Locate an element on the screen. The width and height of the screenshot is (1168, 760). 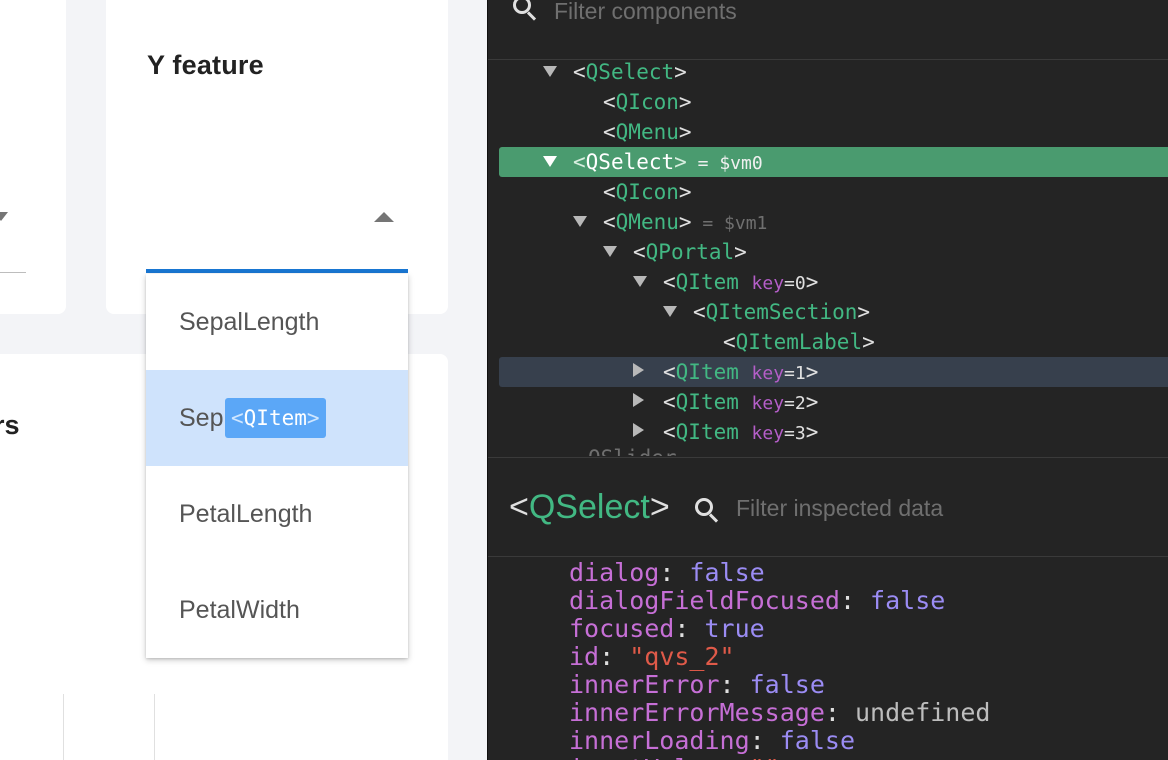
component-name: QItemSection is located at coordinates (781, 312).